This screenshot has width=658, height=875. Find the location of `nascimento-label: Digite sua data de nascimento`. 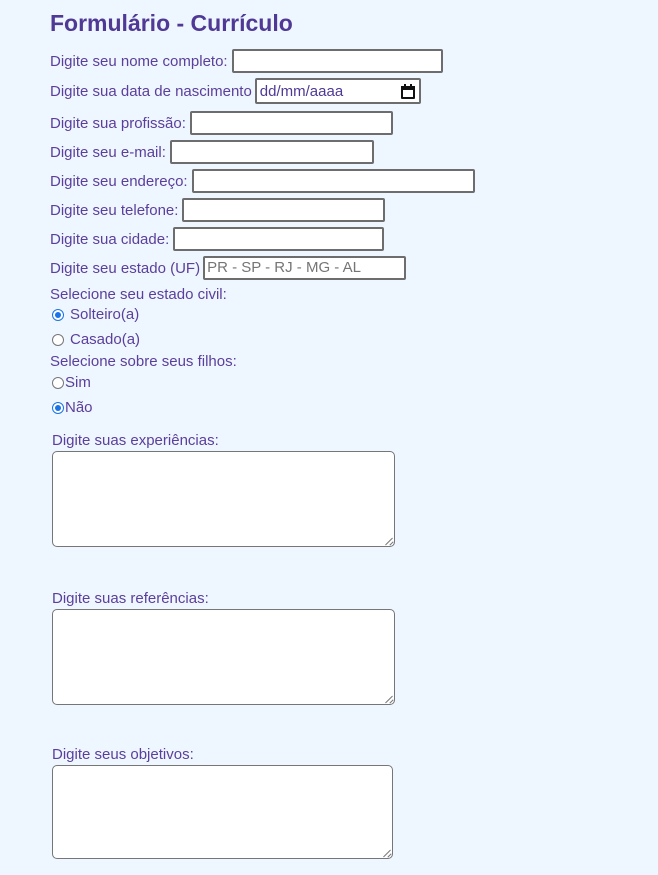

nascimento-label: Digite sua data de nascimento is located at coordinates (151, 91).